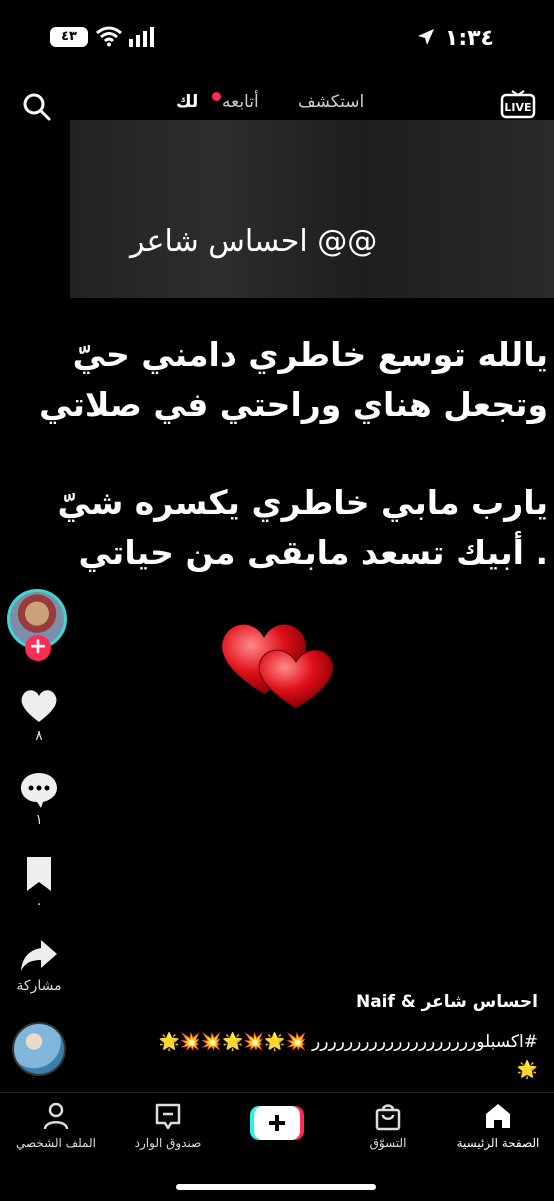 Image resolution: width=554 pixels, height=1201 pixels. Describe the element at coordinates (276, 1187) in the screenshot. I see `home-indicator` at that location.